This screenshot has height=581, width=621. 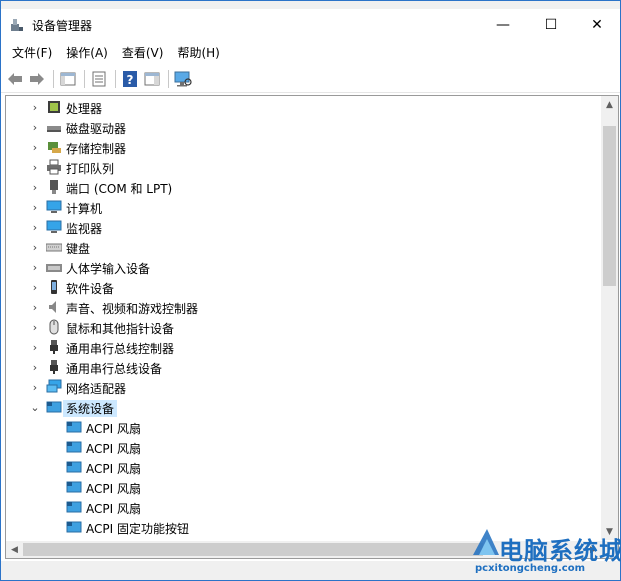 What do you see at coordinates (503, 25) in the screenshot?
I see `minimize-button: —` at bounding box center [503, 25].